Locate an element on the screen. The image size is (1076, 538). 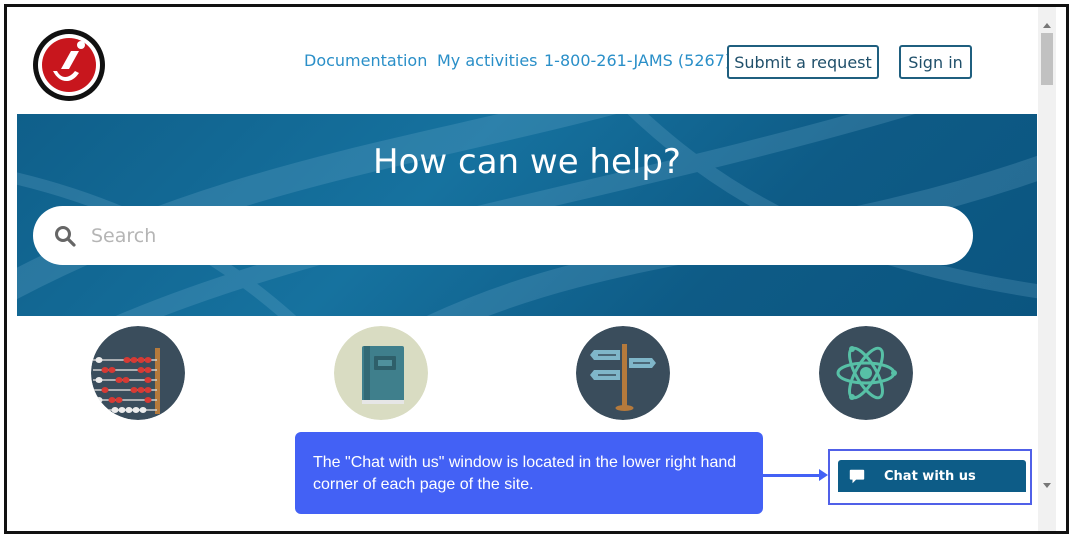
scroll-down-arrow-icon is located at coordinates (1047, 485).